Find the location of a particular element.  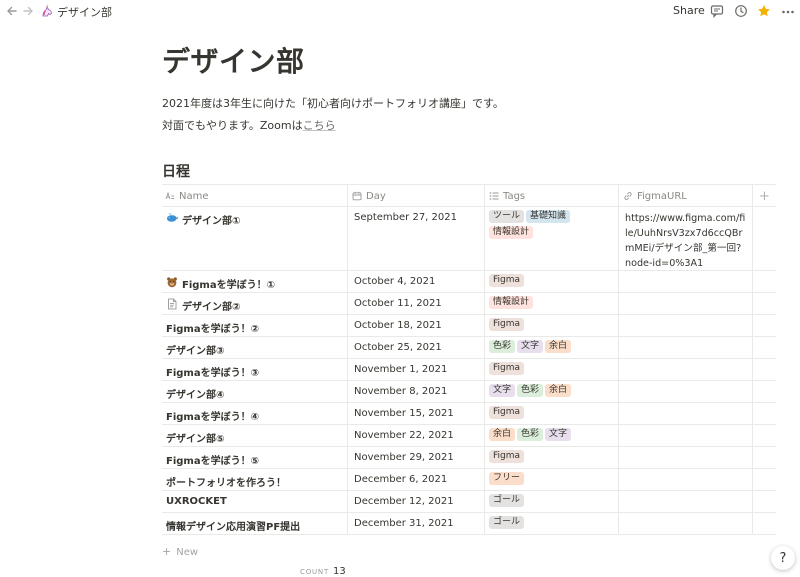

table-row: Figmaを学ぼう！⑤ November 29, 2021 Figma is located at coordinates (469, 458).